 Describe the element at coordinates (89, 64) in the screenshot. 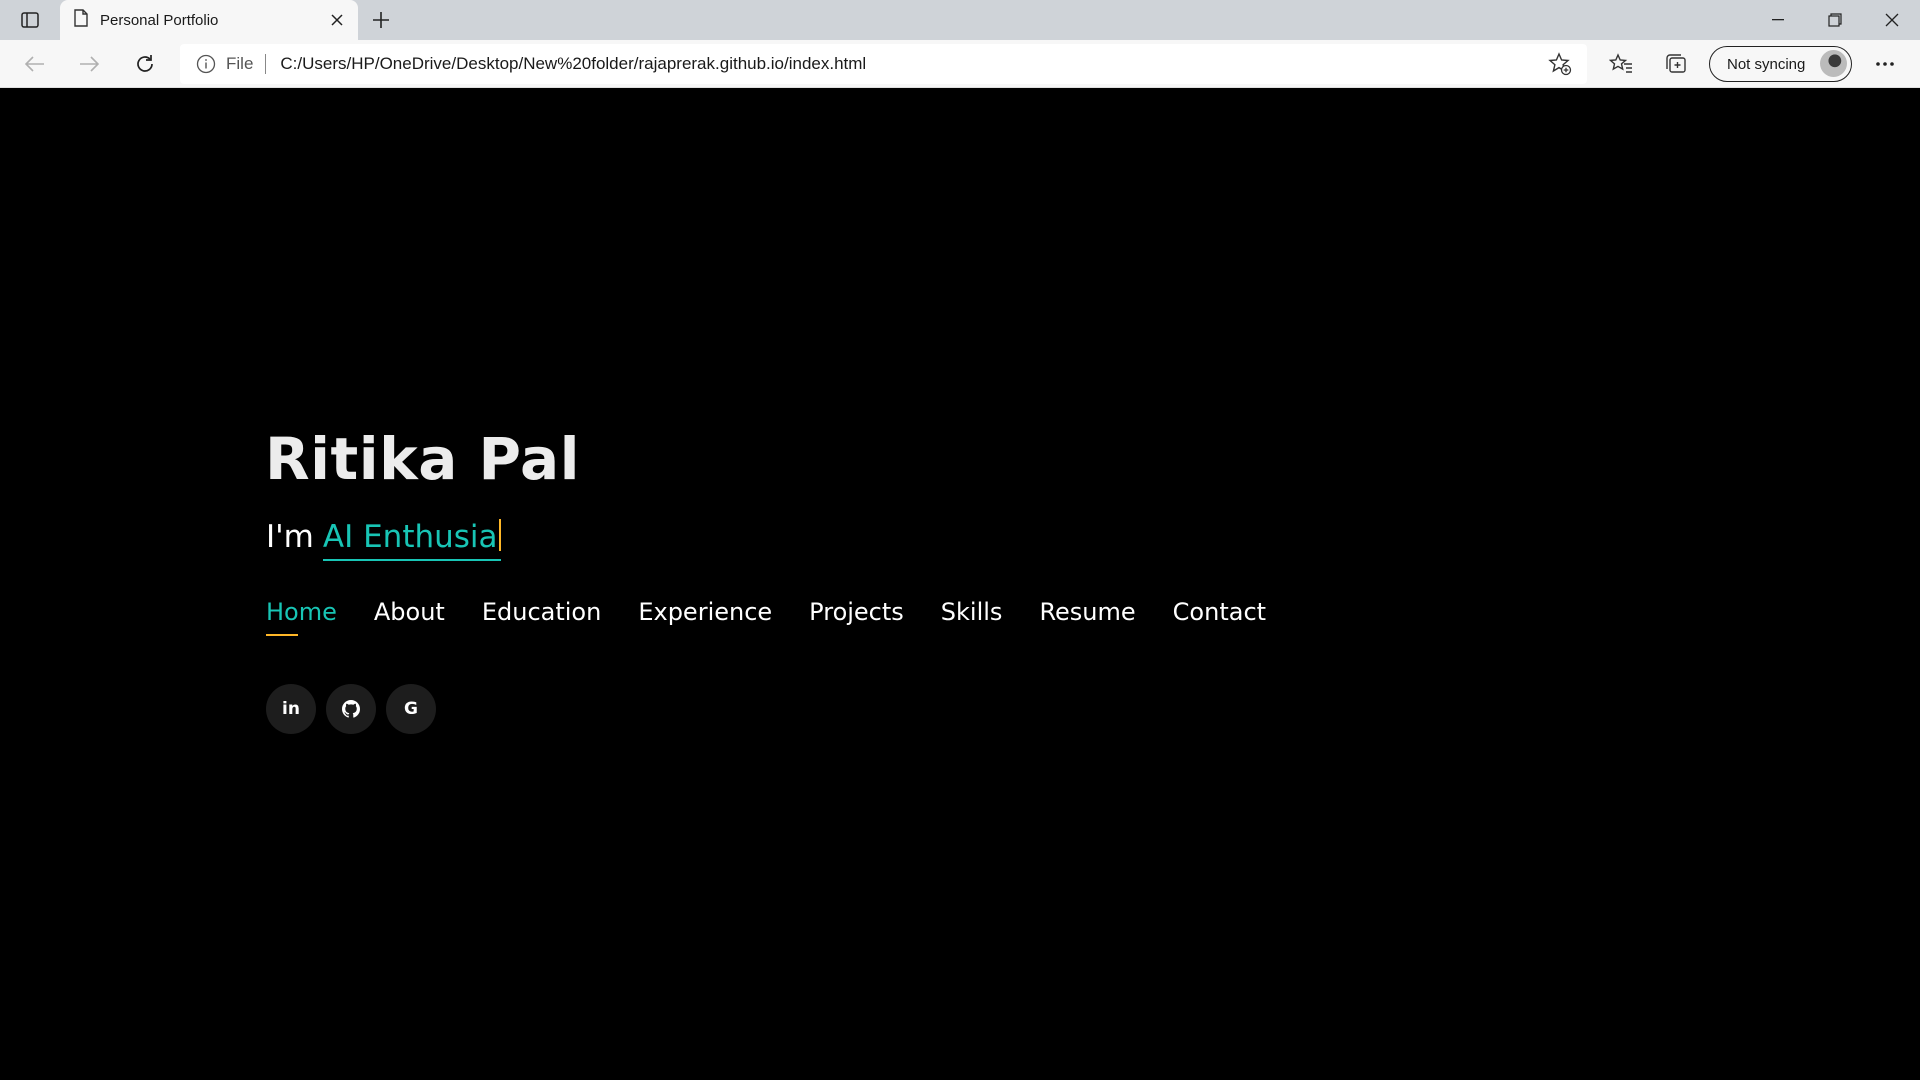

I see `forward-icon` at that location.